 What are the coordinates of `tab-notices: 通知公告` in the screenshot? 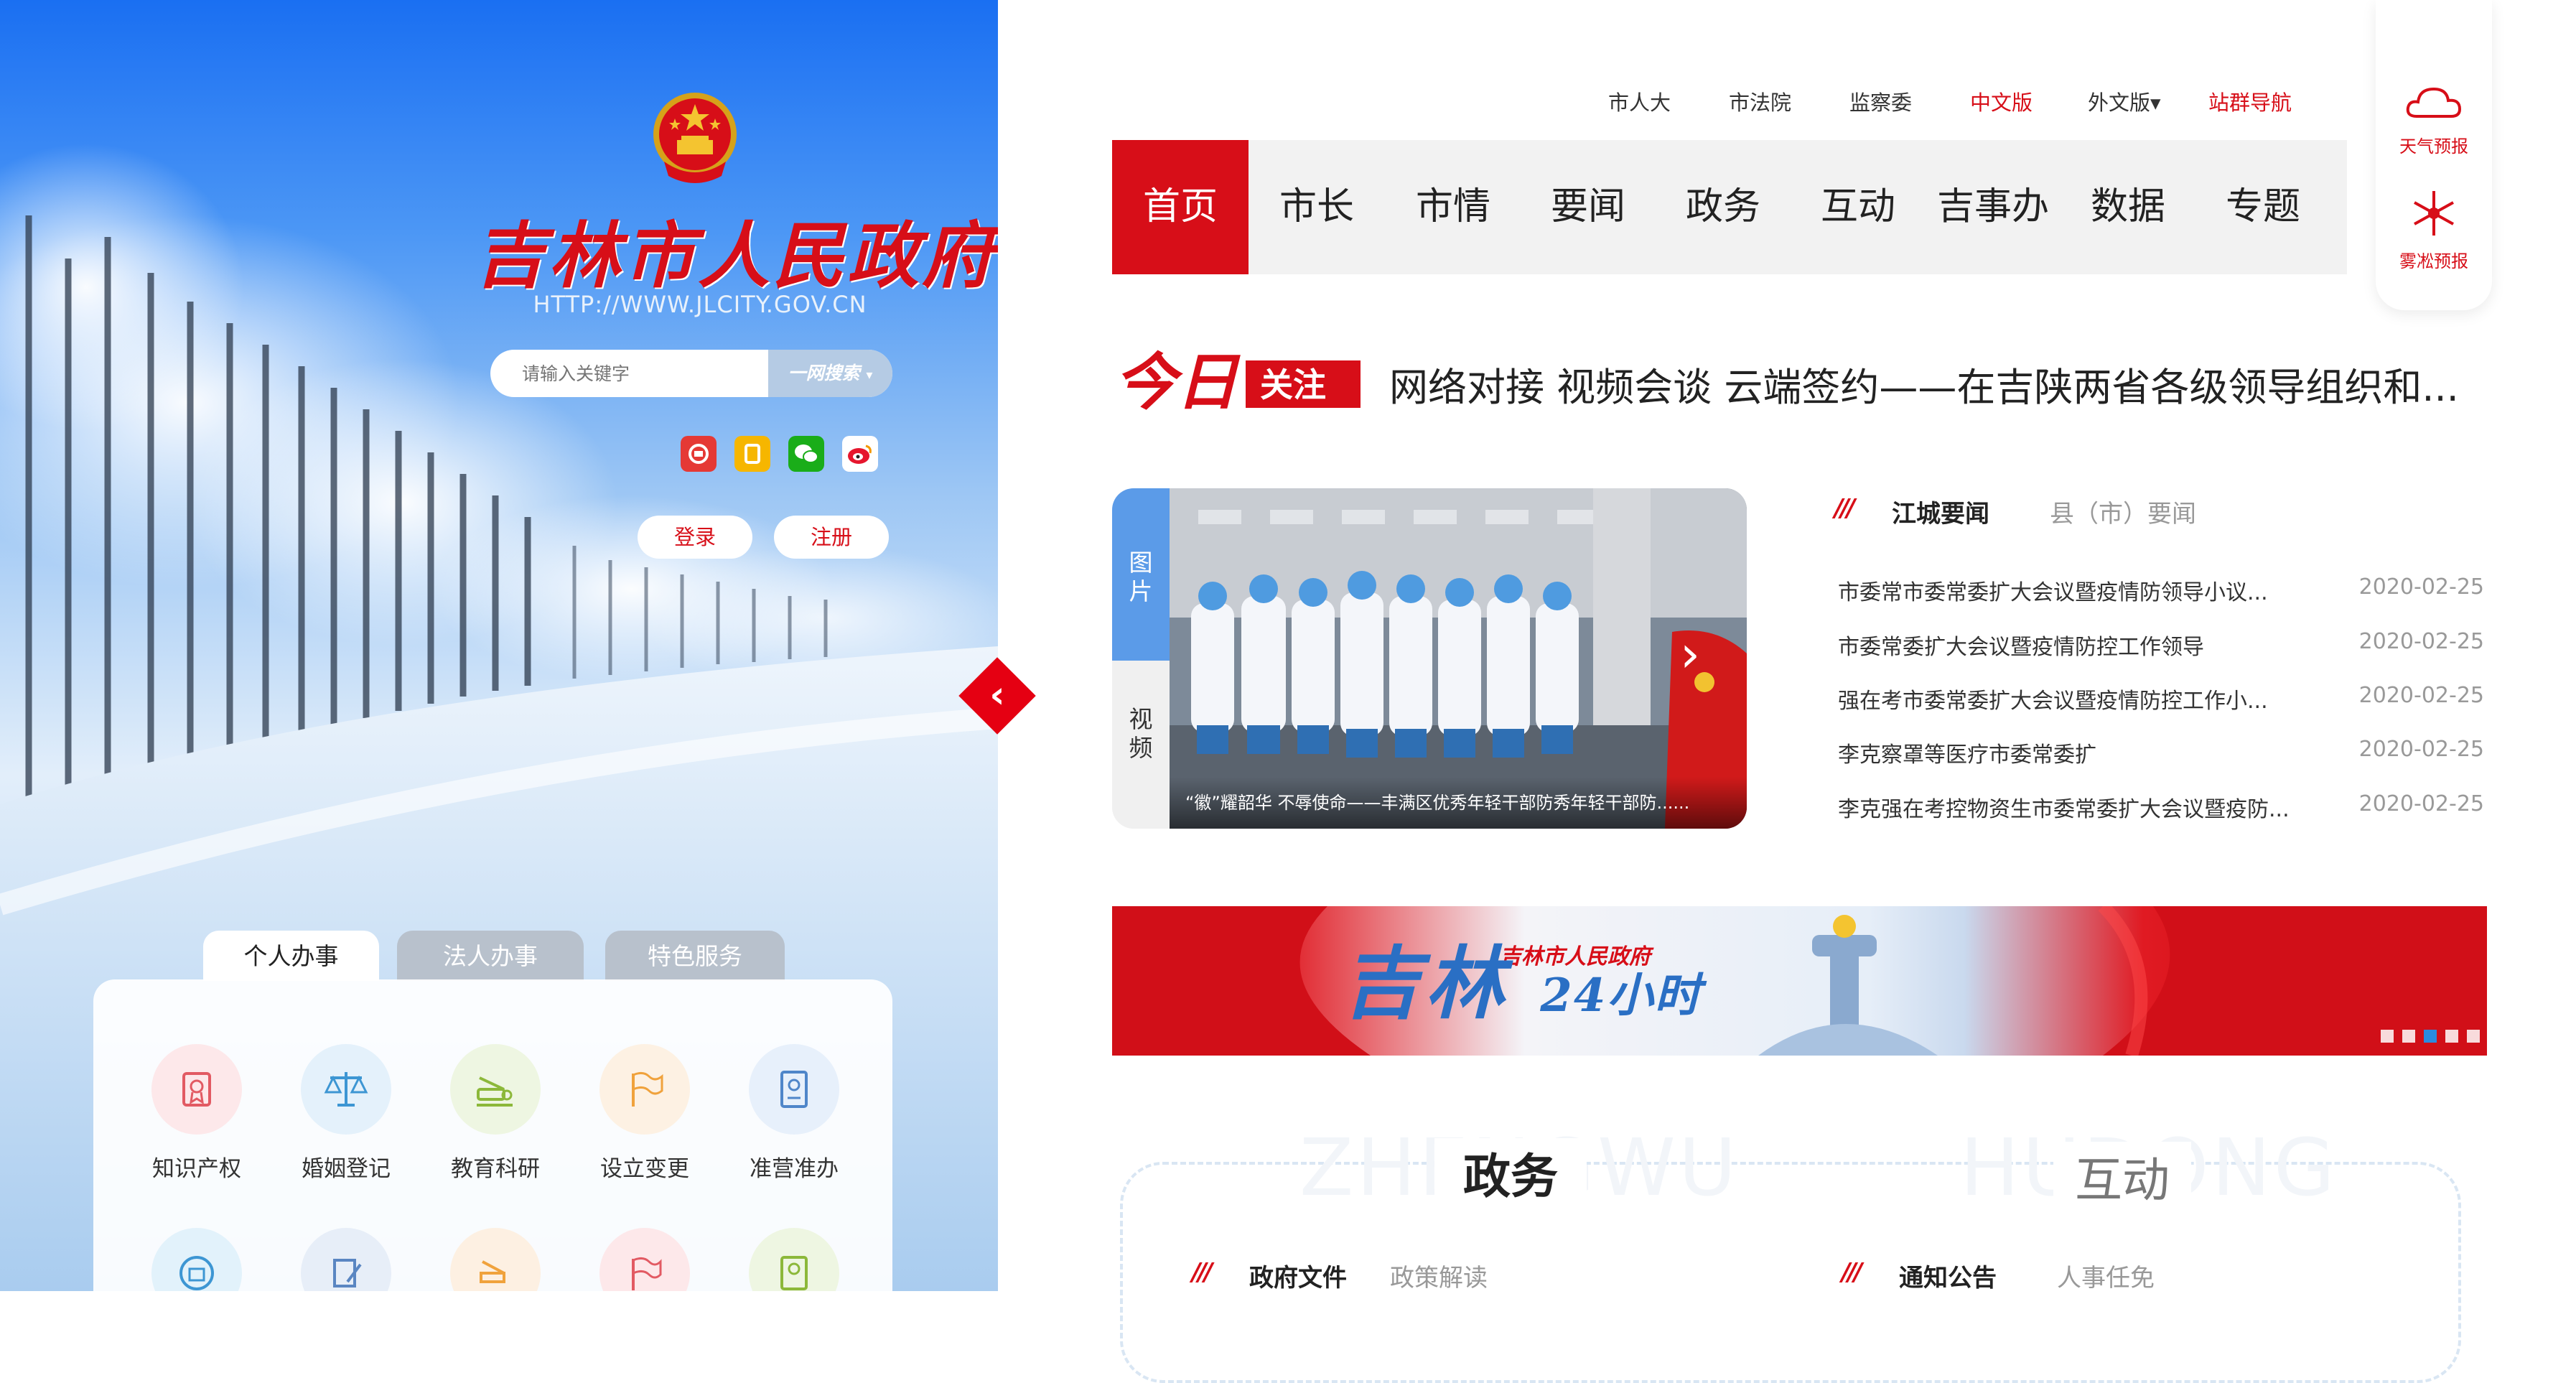 It's located at (1948, 1275).